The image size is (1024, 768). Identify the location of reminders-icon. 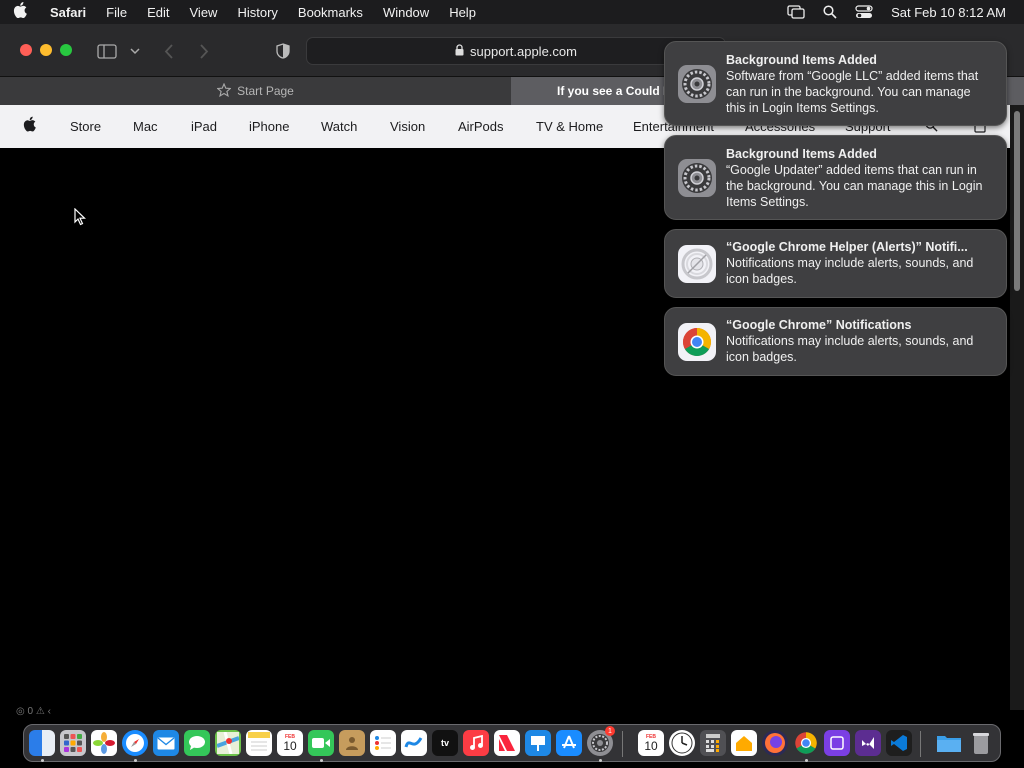
(383, 743).